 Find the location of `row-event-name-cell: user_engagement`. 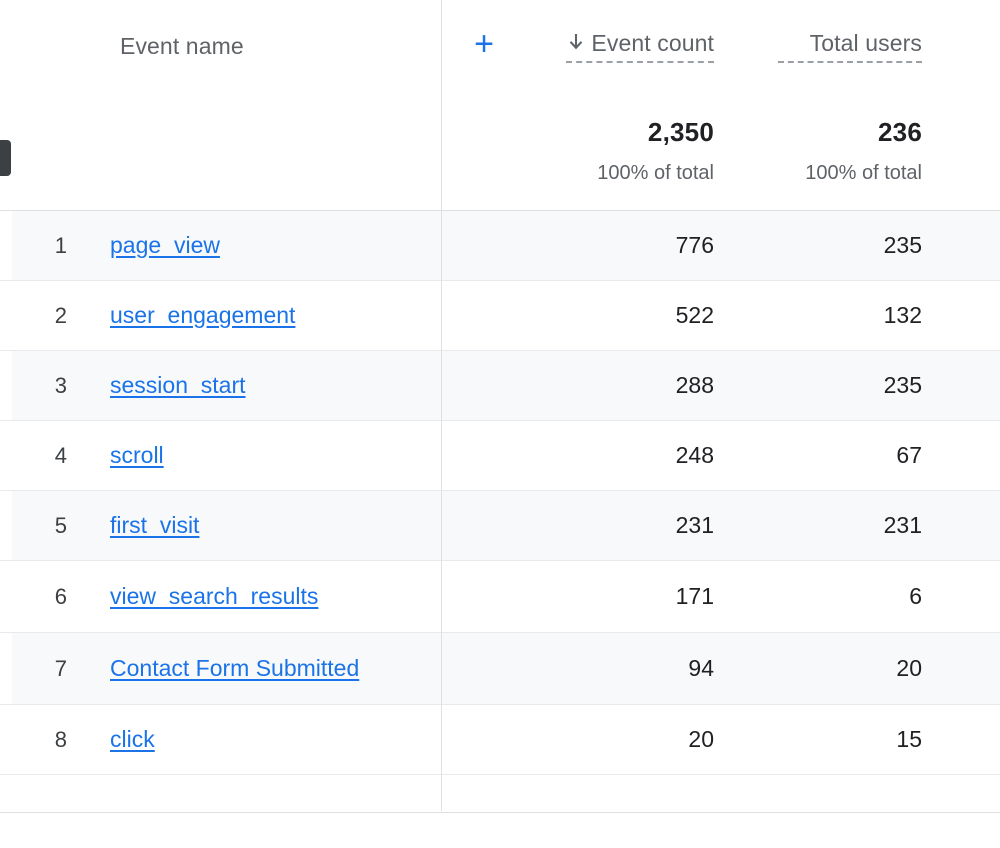

row-event-name-cell: user_engagement is located at coordinates (314, 315).